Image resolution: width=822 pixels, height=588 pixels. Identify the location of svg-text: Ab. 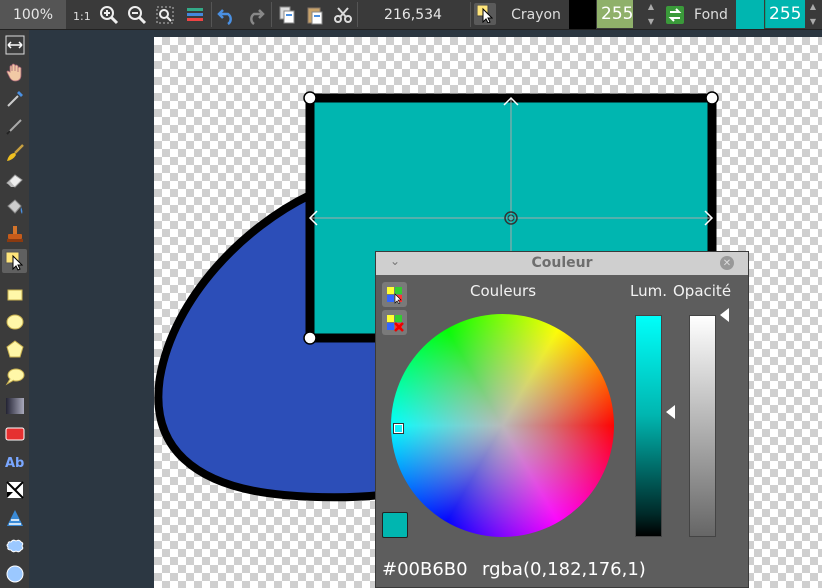
(14, 463).